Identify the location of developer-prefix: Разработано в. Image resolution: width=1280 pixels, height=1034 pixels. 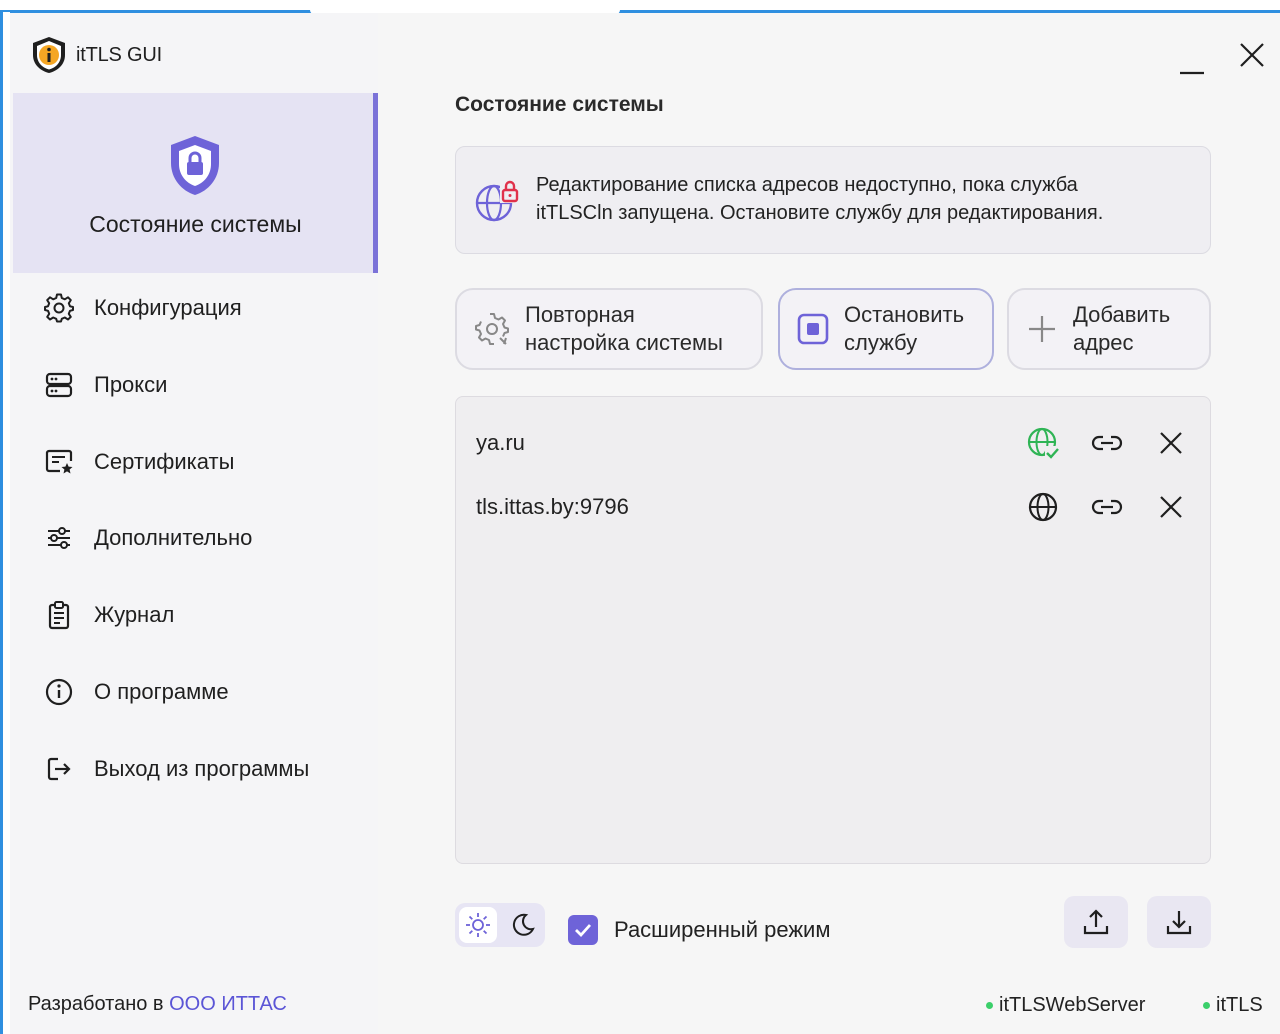
(96, 1004).